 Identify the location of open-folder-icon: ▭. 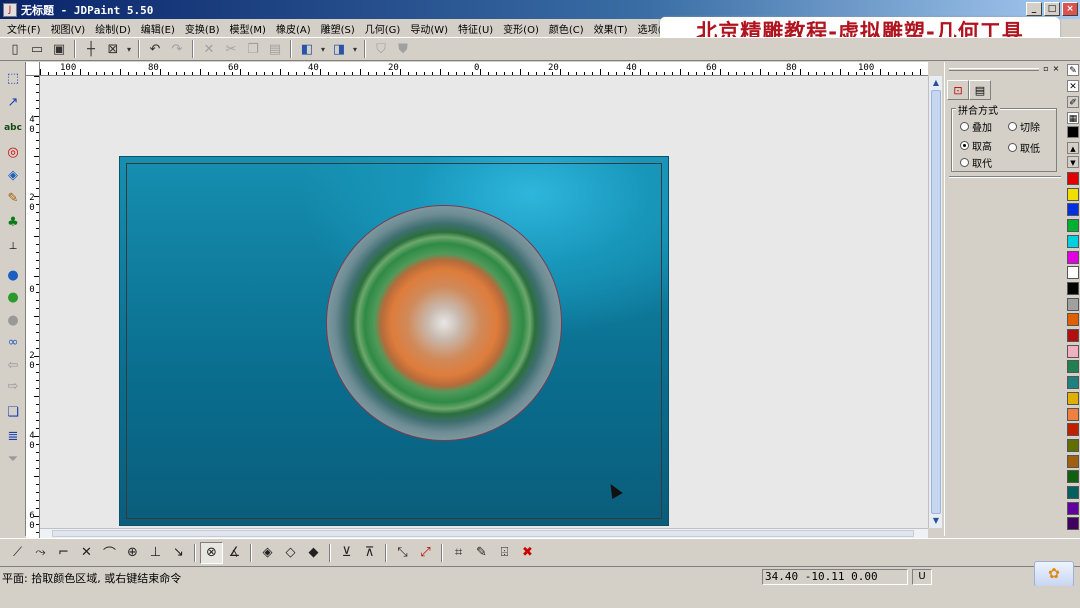
(37, 49).